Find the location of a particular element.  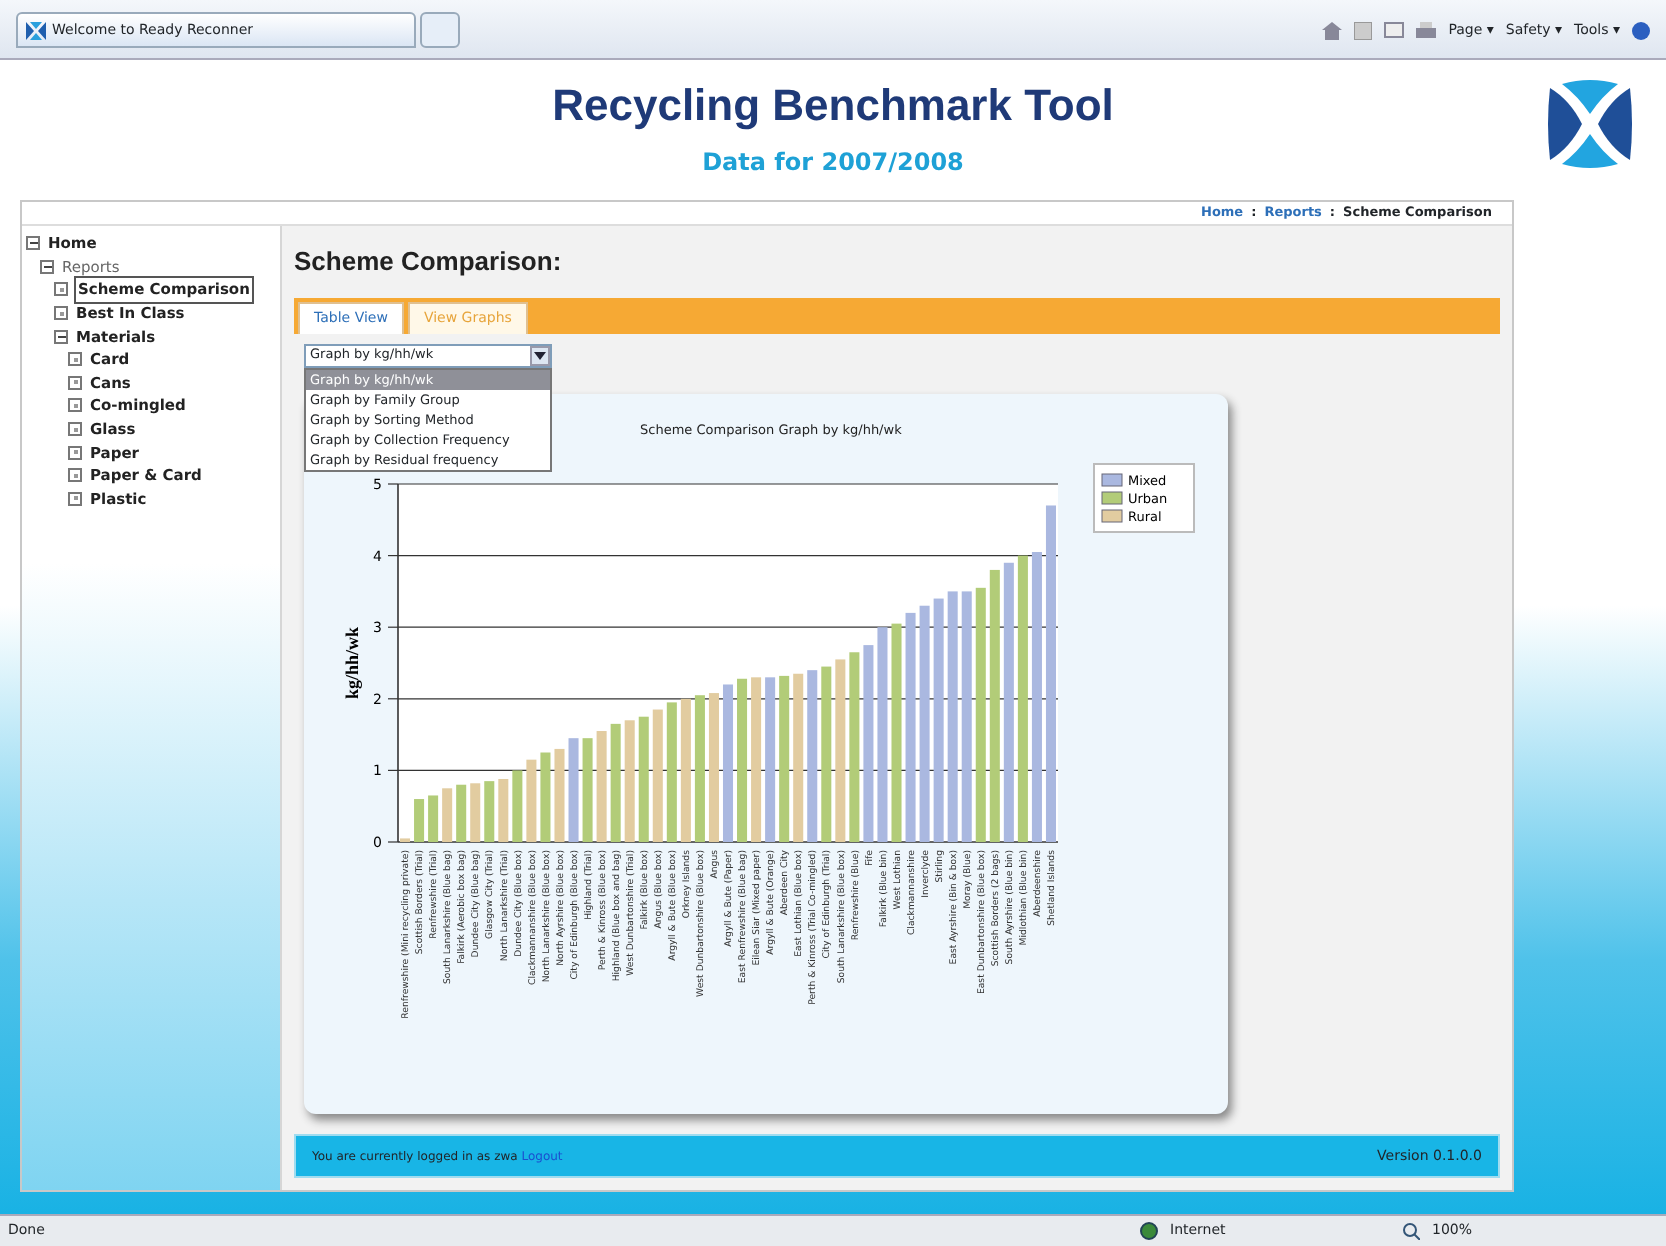

page-title: Scheme Comparison: is located at coordinates (429, 262).